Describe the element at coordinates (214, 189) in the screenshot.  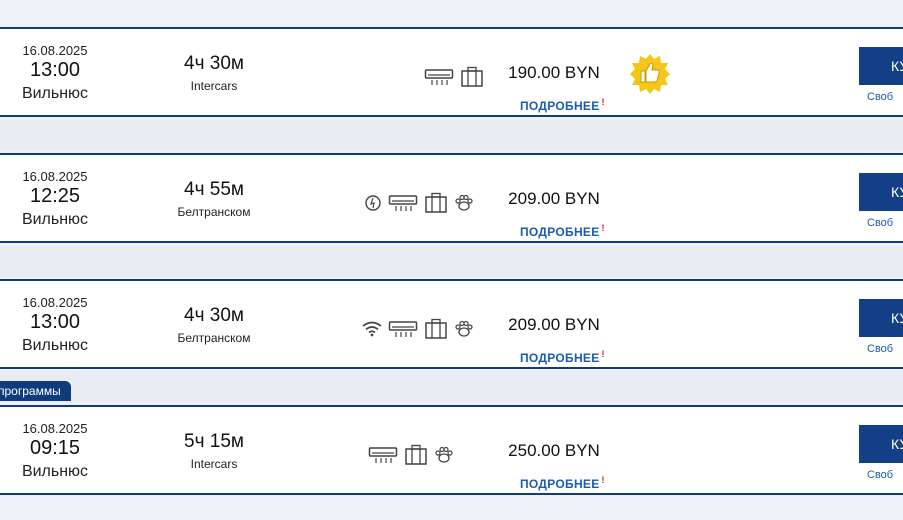
I see `trip-duration: 4ч 55м` at that location.